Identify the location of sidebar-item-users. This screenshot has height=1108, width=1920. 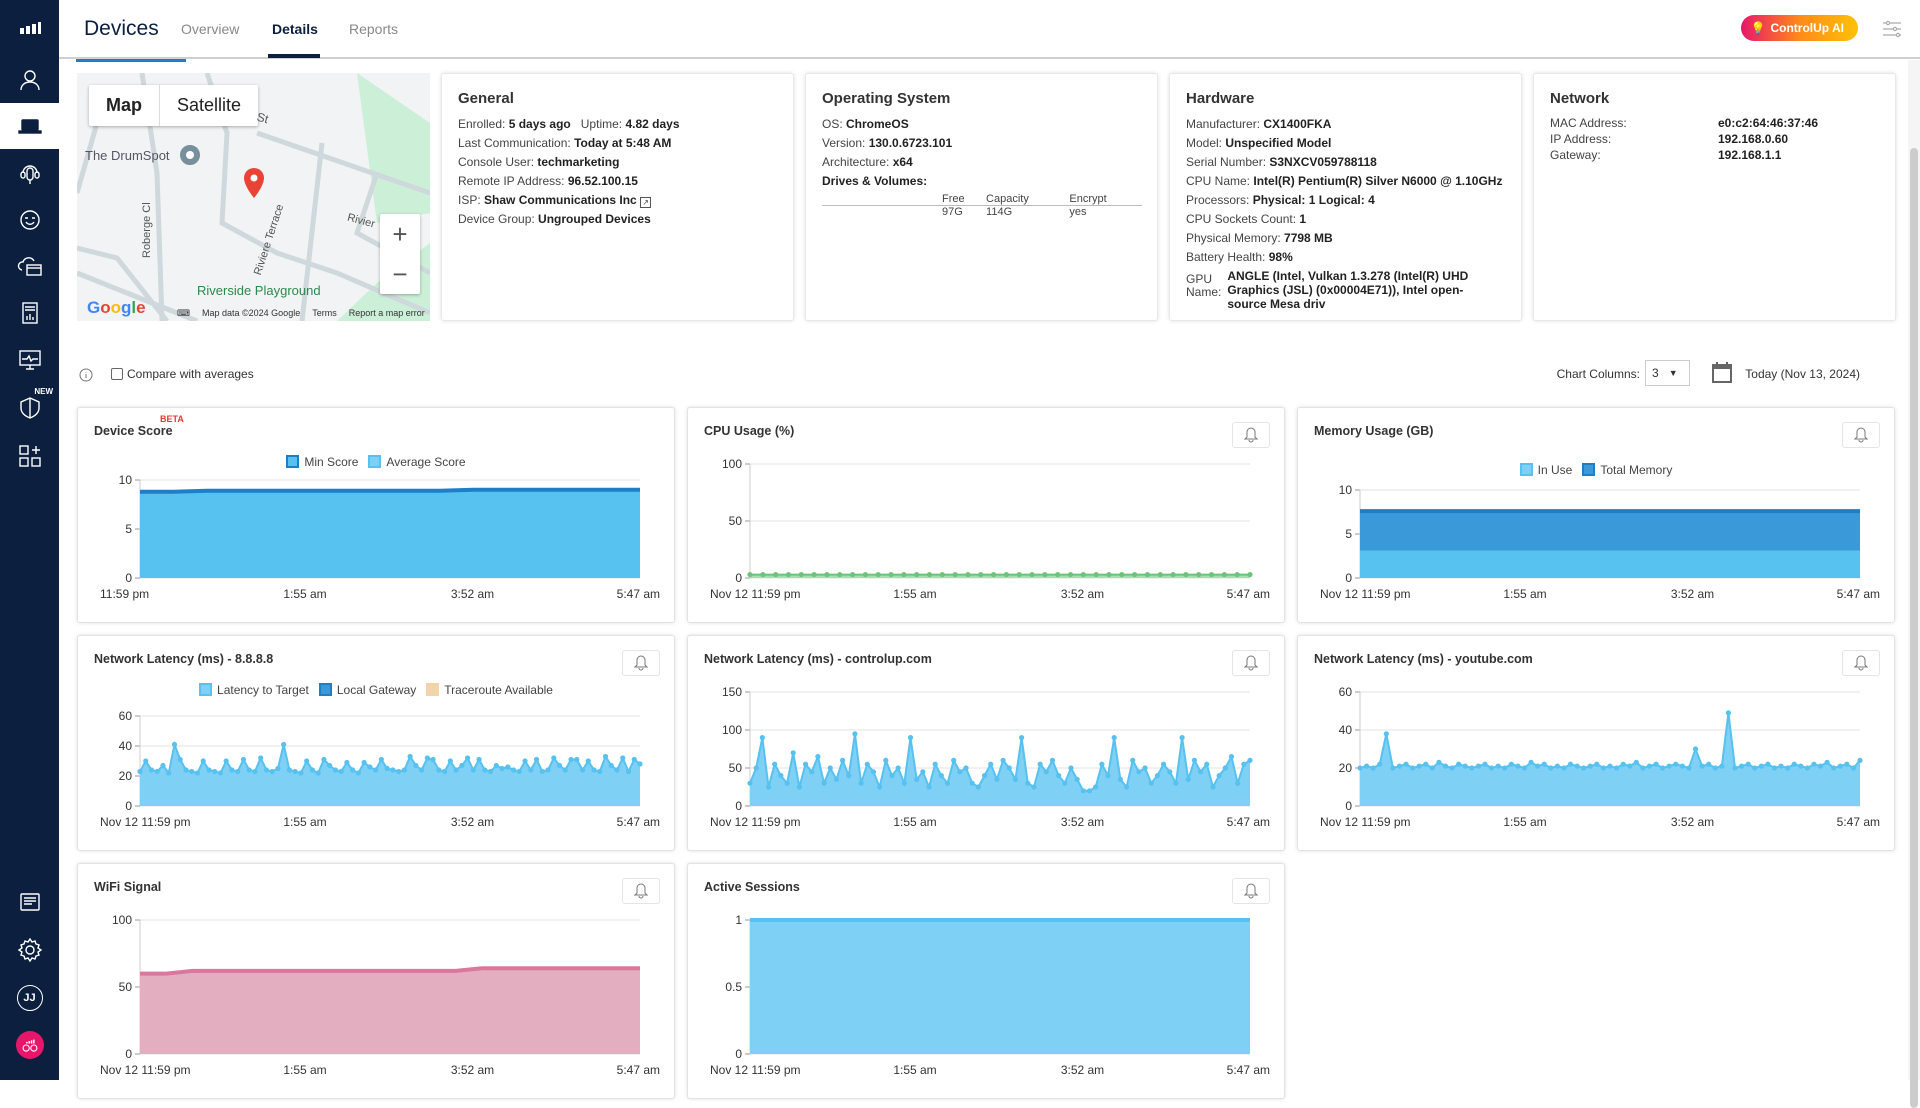
(29, 80).